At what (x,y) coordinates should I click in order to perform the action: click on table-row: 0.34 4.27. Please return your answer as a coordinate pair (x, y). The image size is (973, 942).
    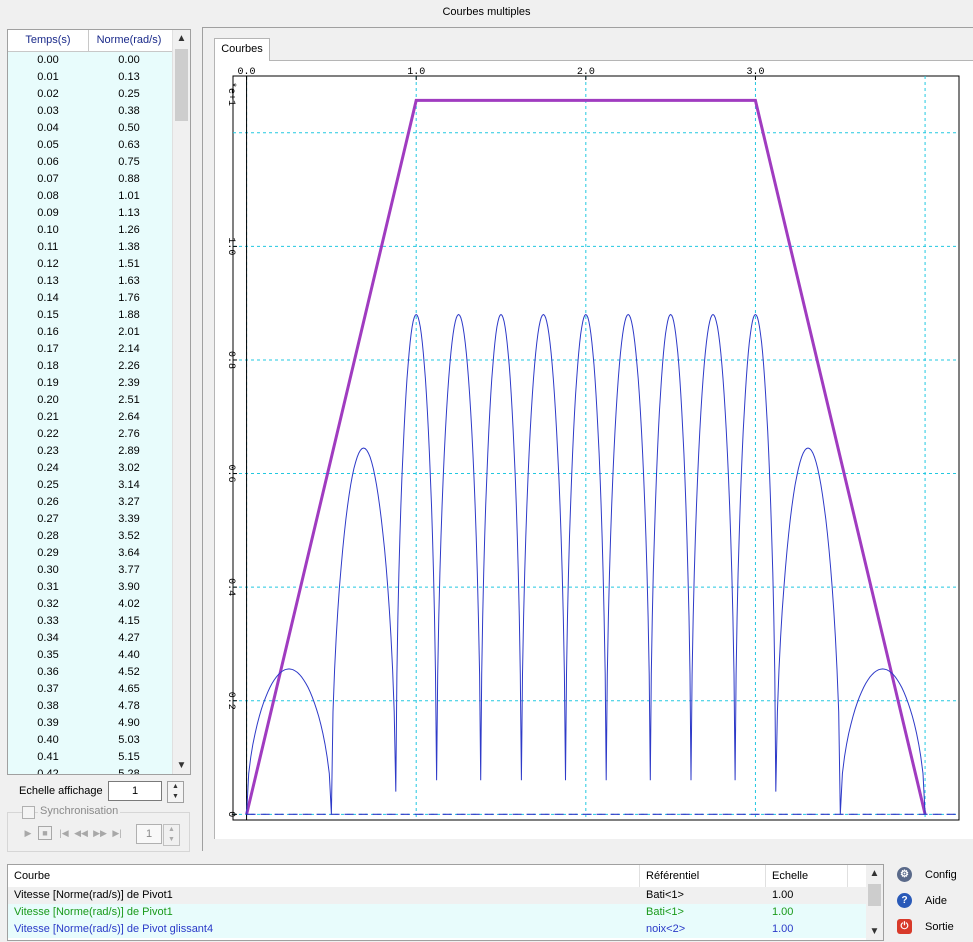
    Looking at the image, I should click on (90, 638).